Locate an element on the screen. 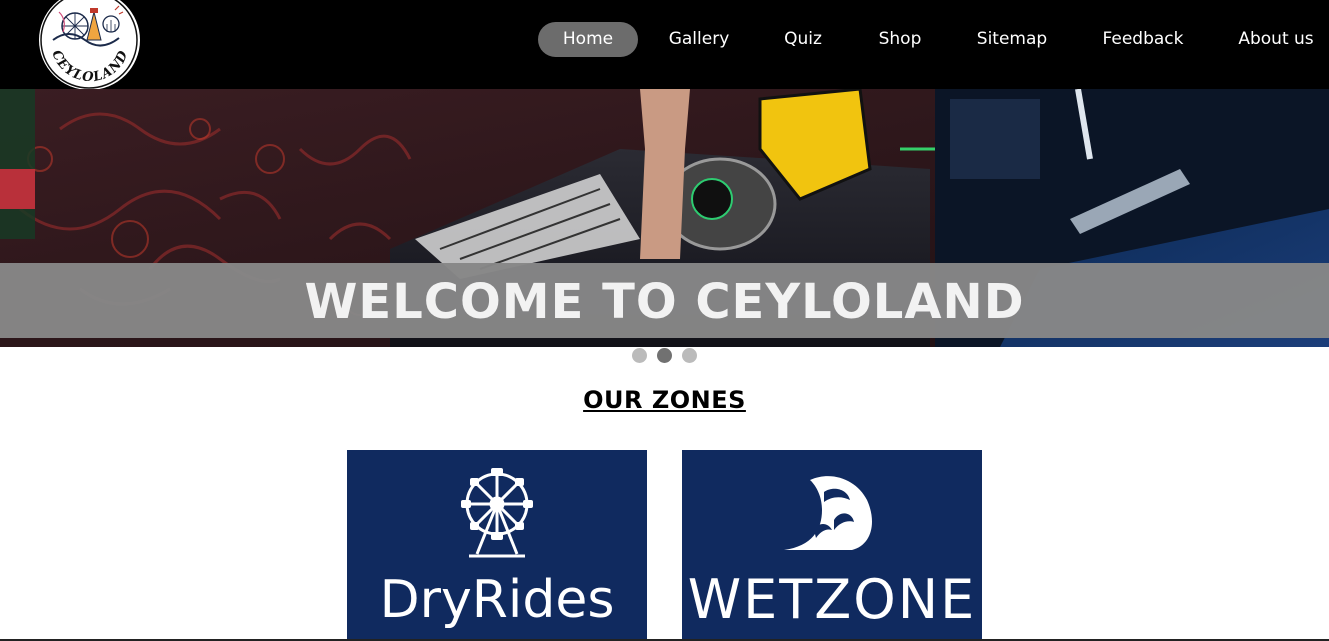 The image size is (1329, 641). nav-feedback: Feedback is located at coordinates (1143, 39).